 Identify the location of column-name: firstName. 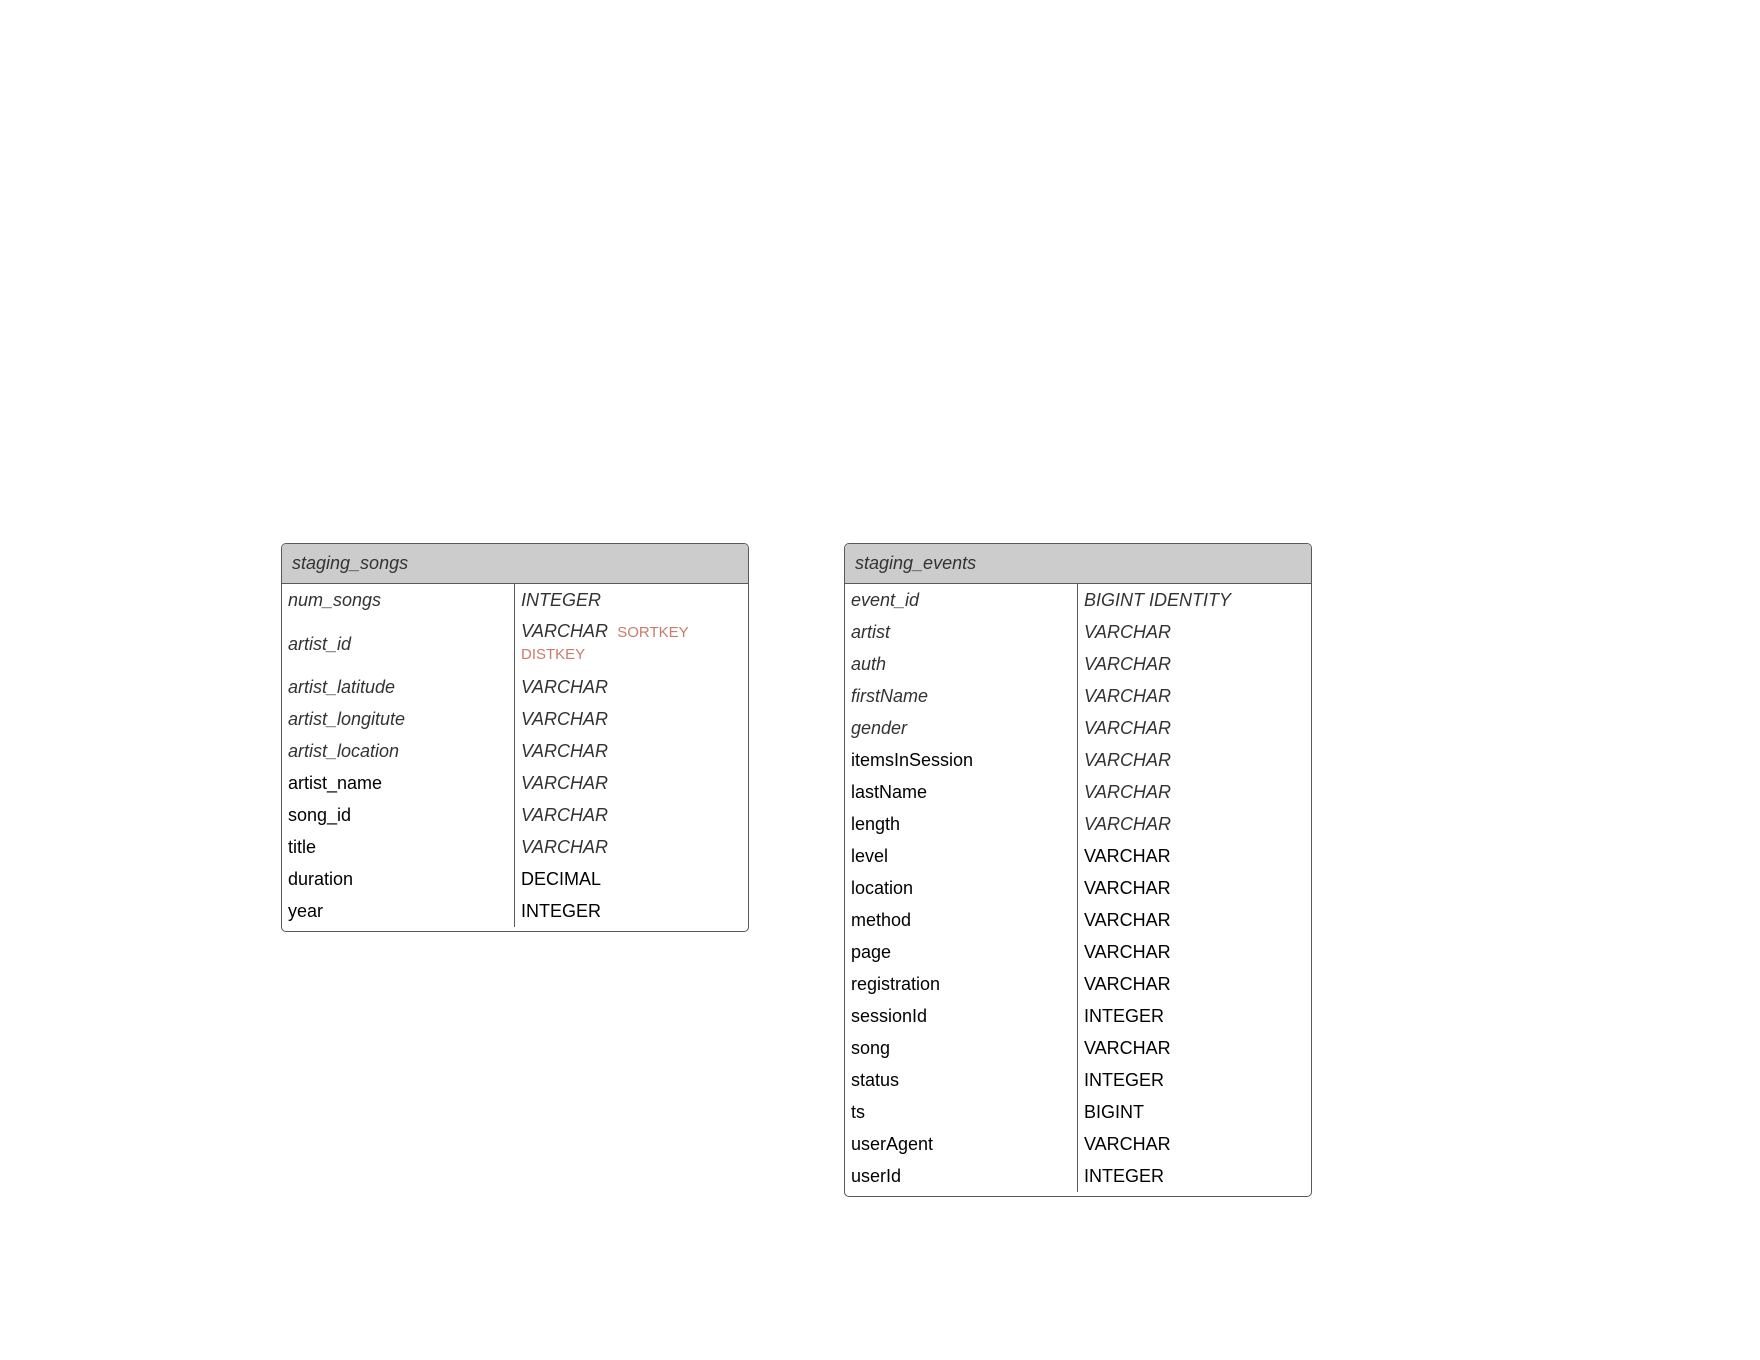
(961, 696).